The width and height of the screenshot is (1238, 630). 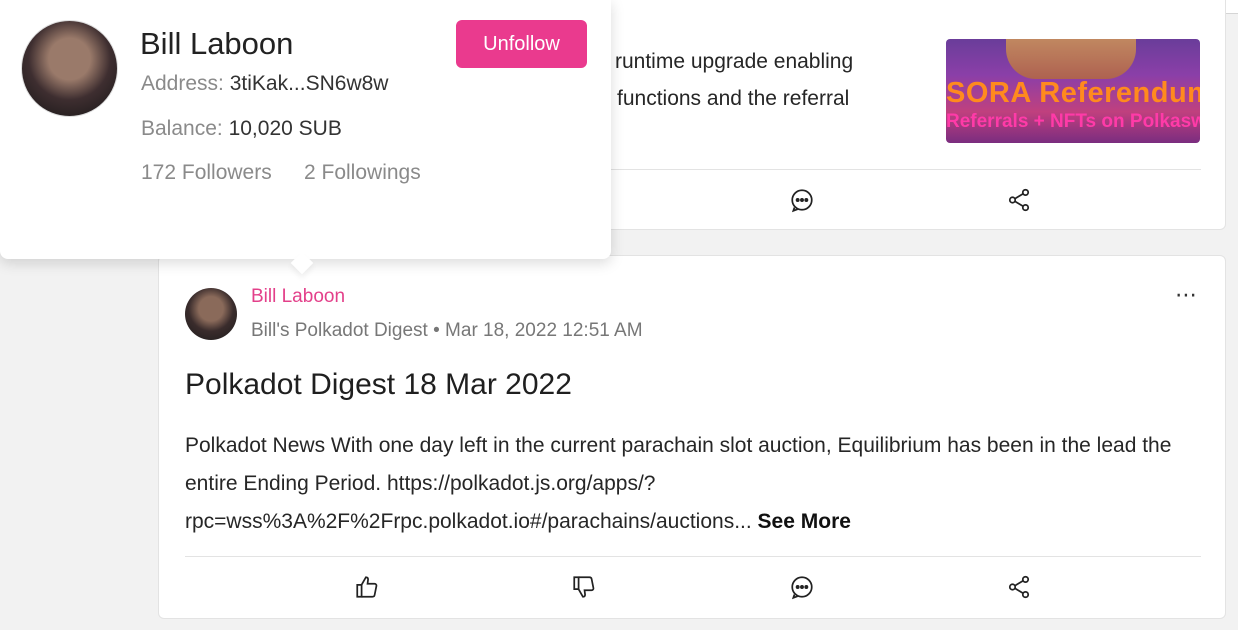 I want to click on more-options-icon: ⋯, so click(x=1187, y=295).